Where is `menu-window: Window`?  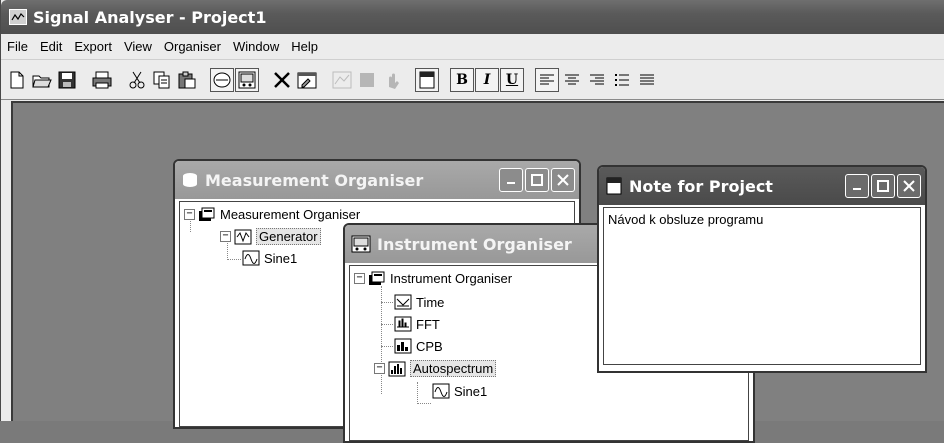 menu-window: Window is located at coordinates (256, 46).